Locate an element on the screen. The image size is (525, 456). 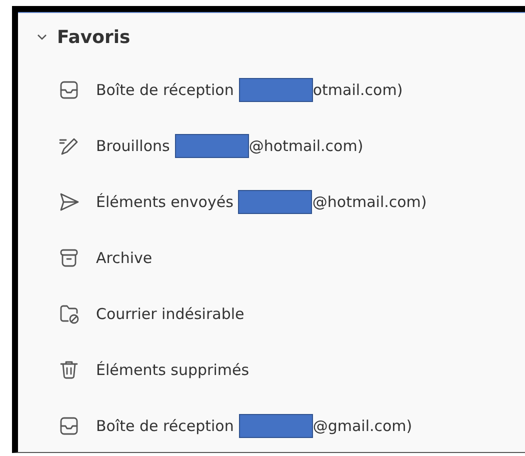
email-suffix: otmail.com) is located at coordinates (357, 90).